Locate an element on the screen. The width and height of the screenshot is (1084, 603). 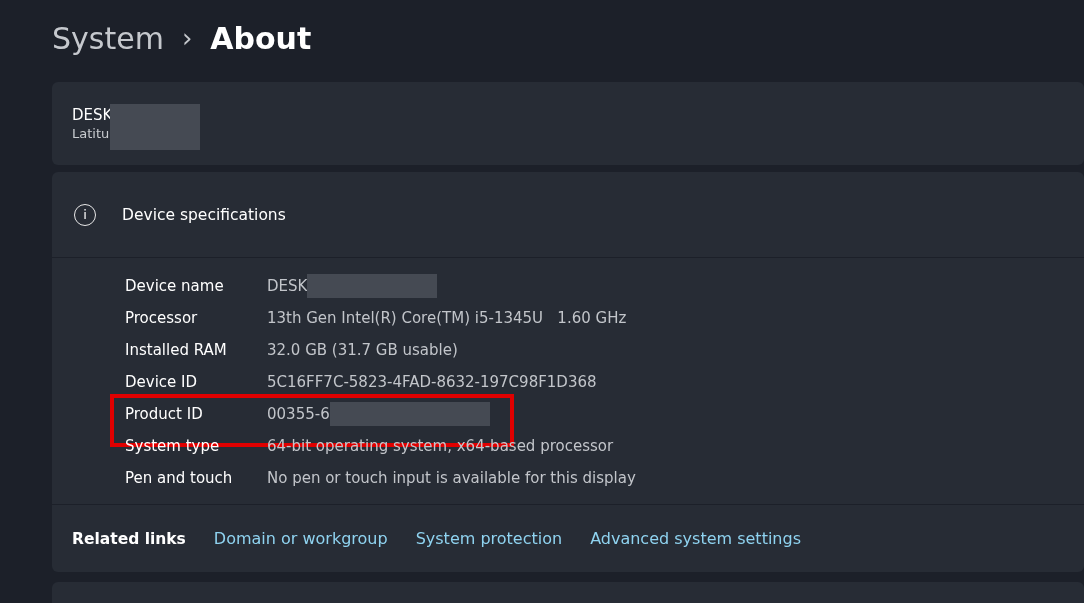
page-title: About is located at coordinates (261, 38).